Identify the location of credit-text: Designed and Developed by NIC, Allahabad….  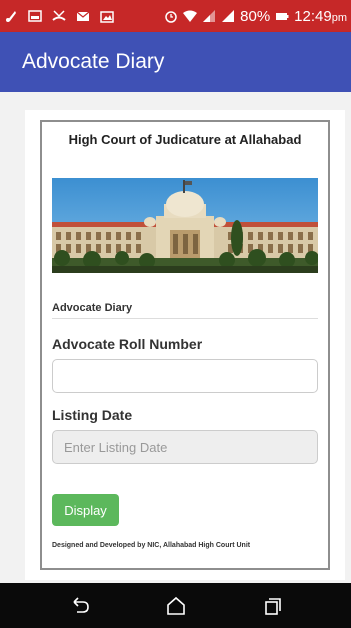
(151, 545).